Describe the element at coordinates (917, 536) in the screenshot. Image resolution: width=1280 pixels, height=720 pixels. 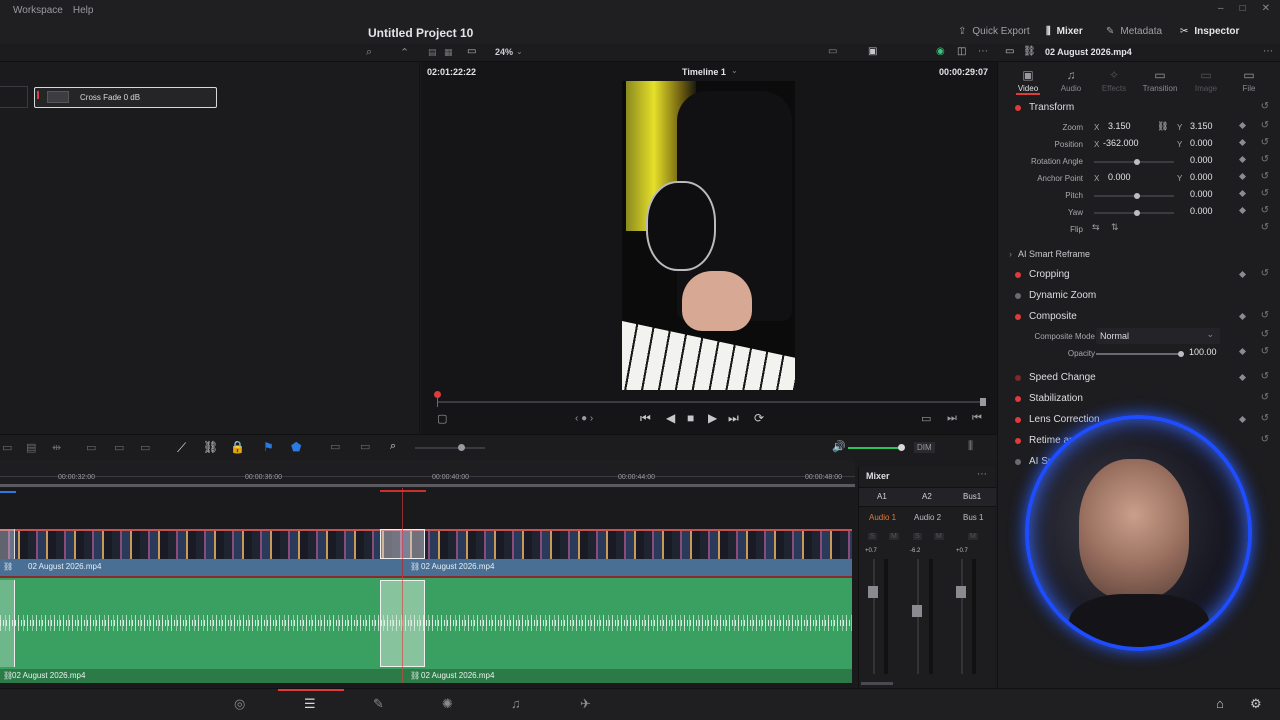
I see `solo-button: S` at that location.